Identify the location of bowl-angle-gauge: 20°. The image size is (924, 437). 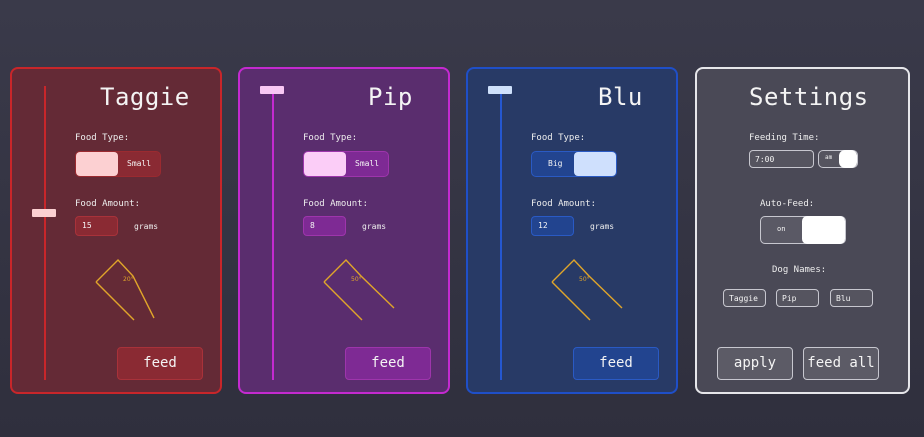
(125, 289).